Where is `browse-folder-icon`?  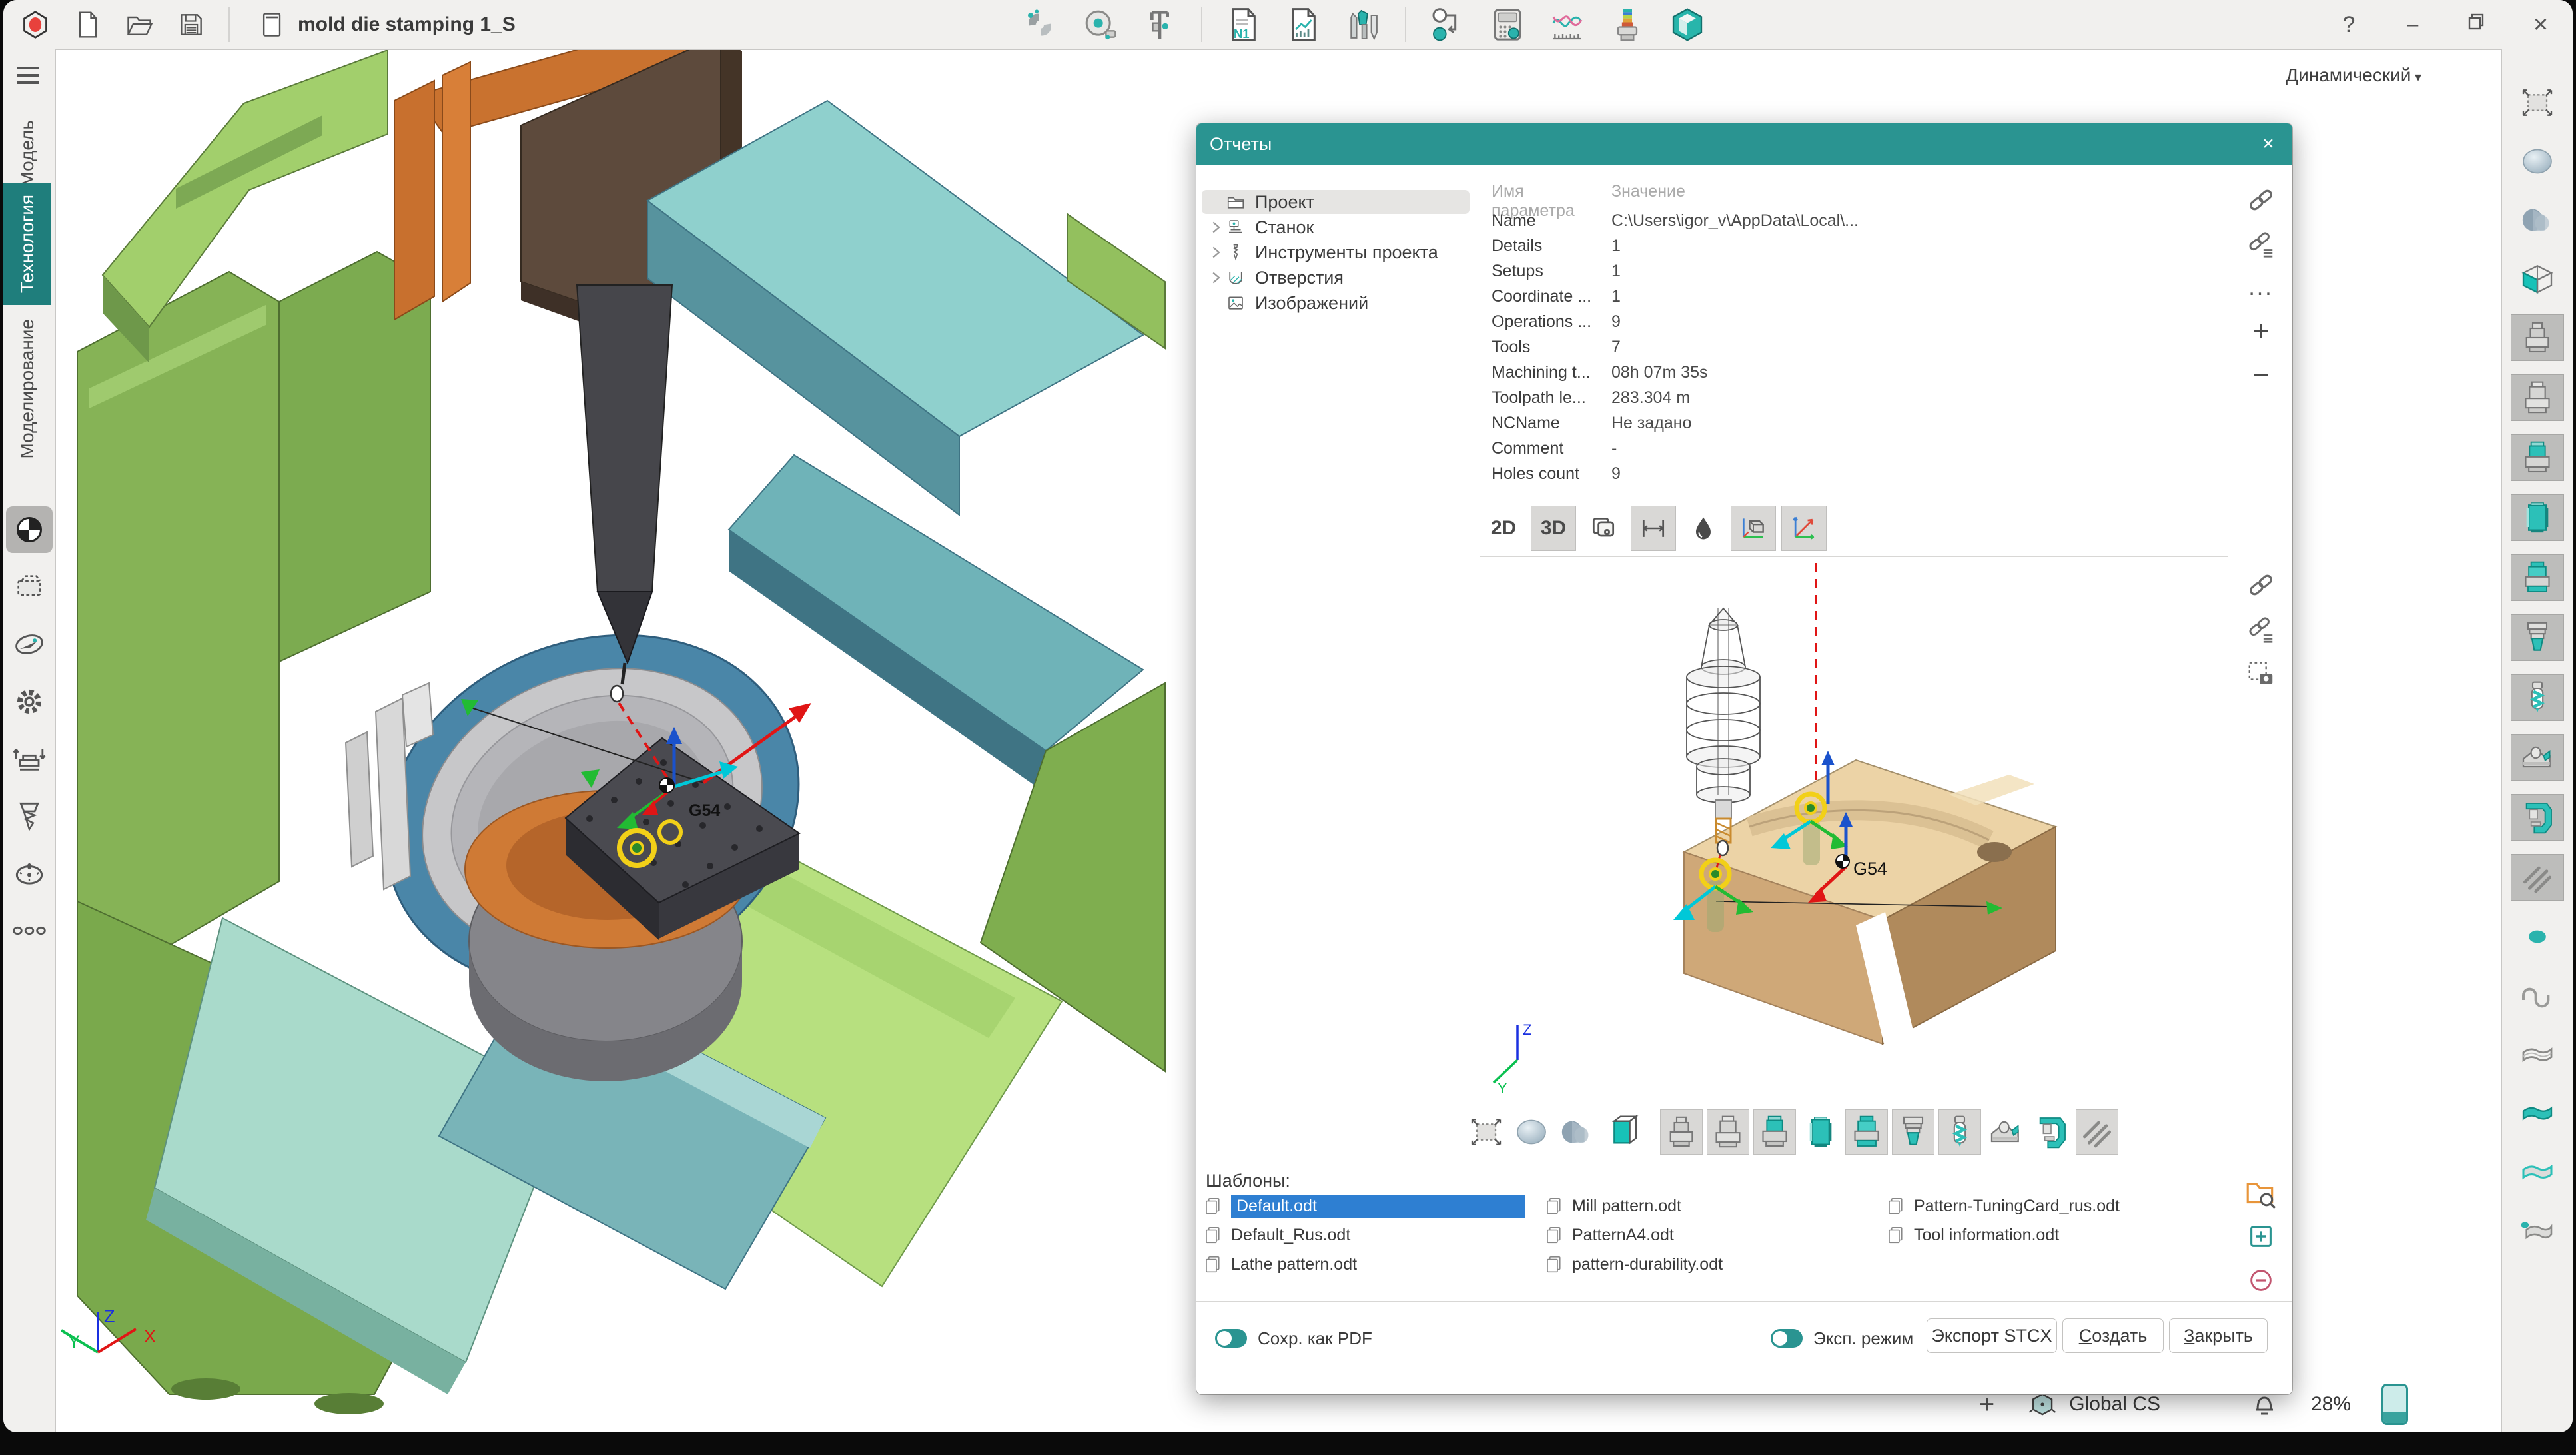
browse-folder-icon is located at coordinates (2261, 1192).